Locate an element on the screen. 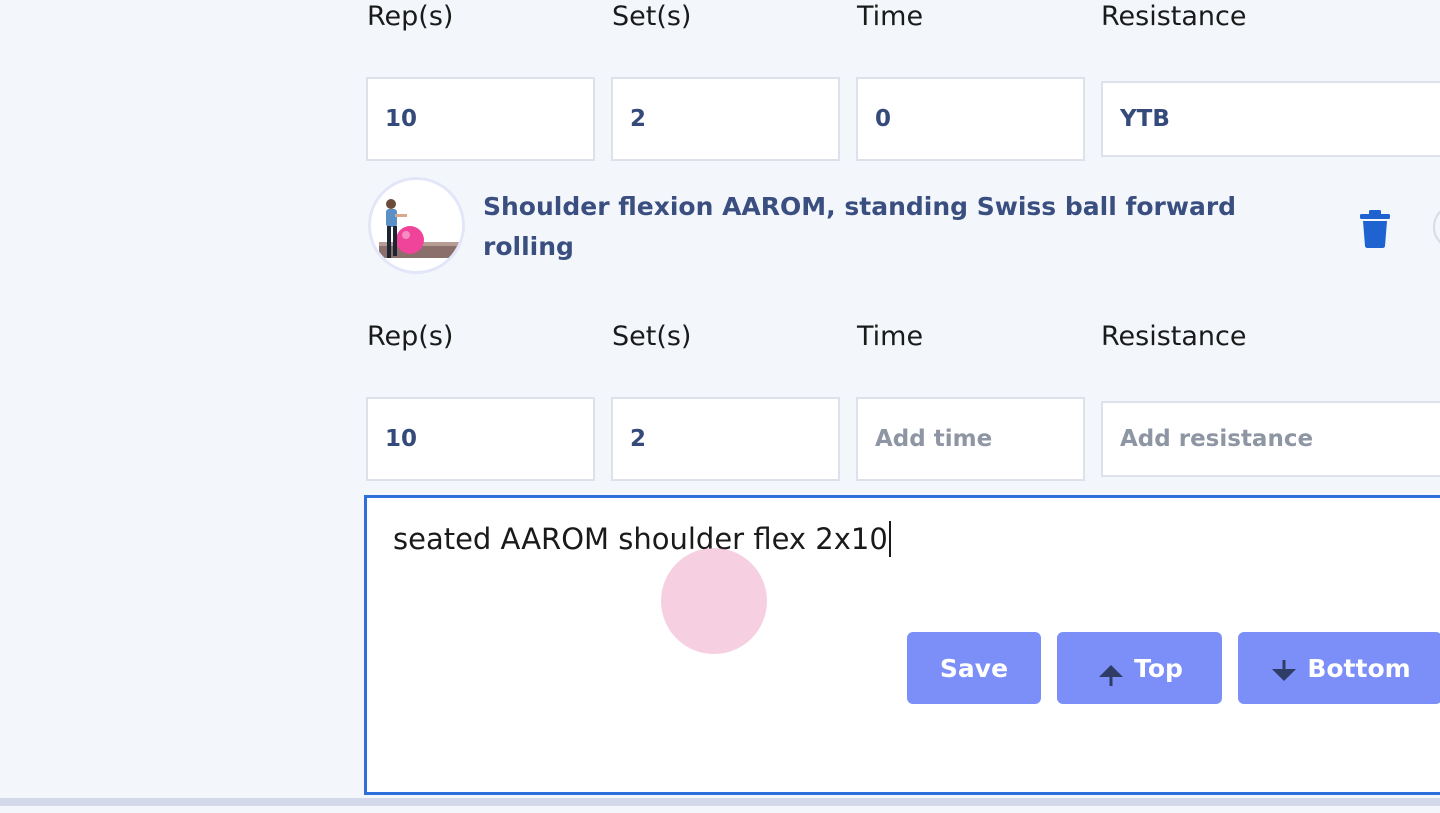 The height and width of the screenshot is (813, 1440). notes-value: seated AAROM shoulder flex 2x10 is located at coordinates (640, 539).